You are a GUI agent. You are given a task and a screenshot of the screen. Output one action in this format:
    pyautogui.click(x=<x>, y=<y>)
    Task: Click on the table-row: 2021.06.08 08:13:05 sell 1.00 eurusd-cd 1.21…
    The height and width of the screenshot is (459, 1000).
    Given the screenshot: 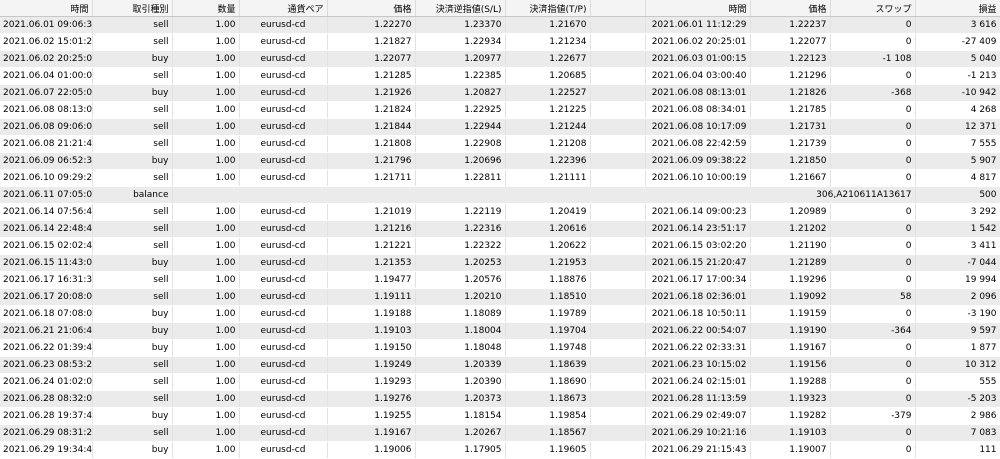 What is the action you would take?
    pyautogui.click(x=500, y=110)
    